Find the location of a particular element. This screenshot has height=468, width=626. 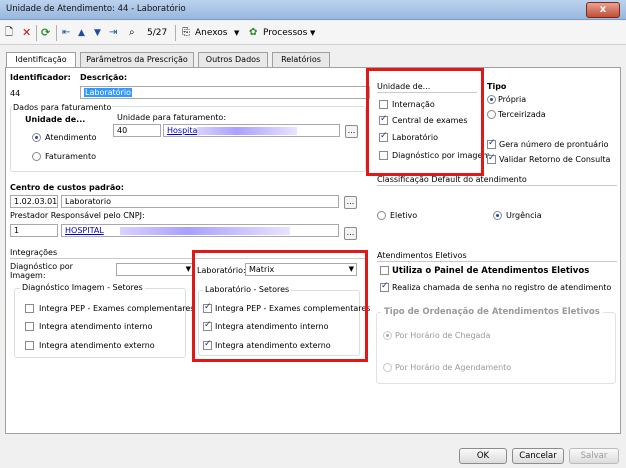

identificador-label: Identificador: is located at coordinates (40, 77).